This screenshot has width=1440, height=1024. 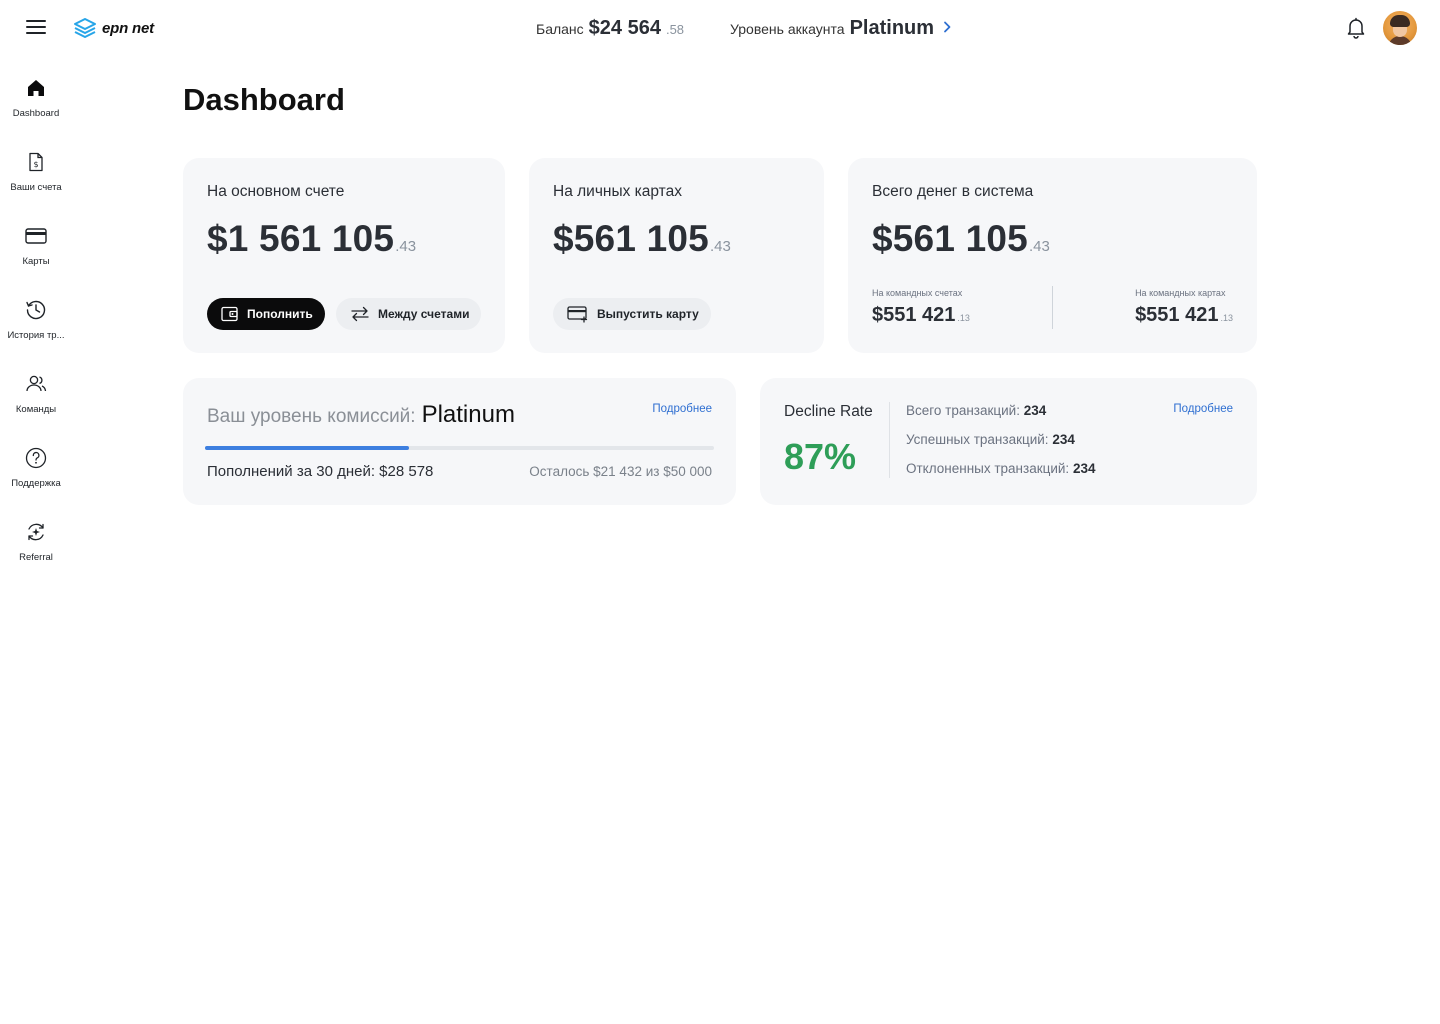 I want to click on issue-card-label: Выпустить карту, so click(x=648, y=314).